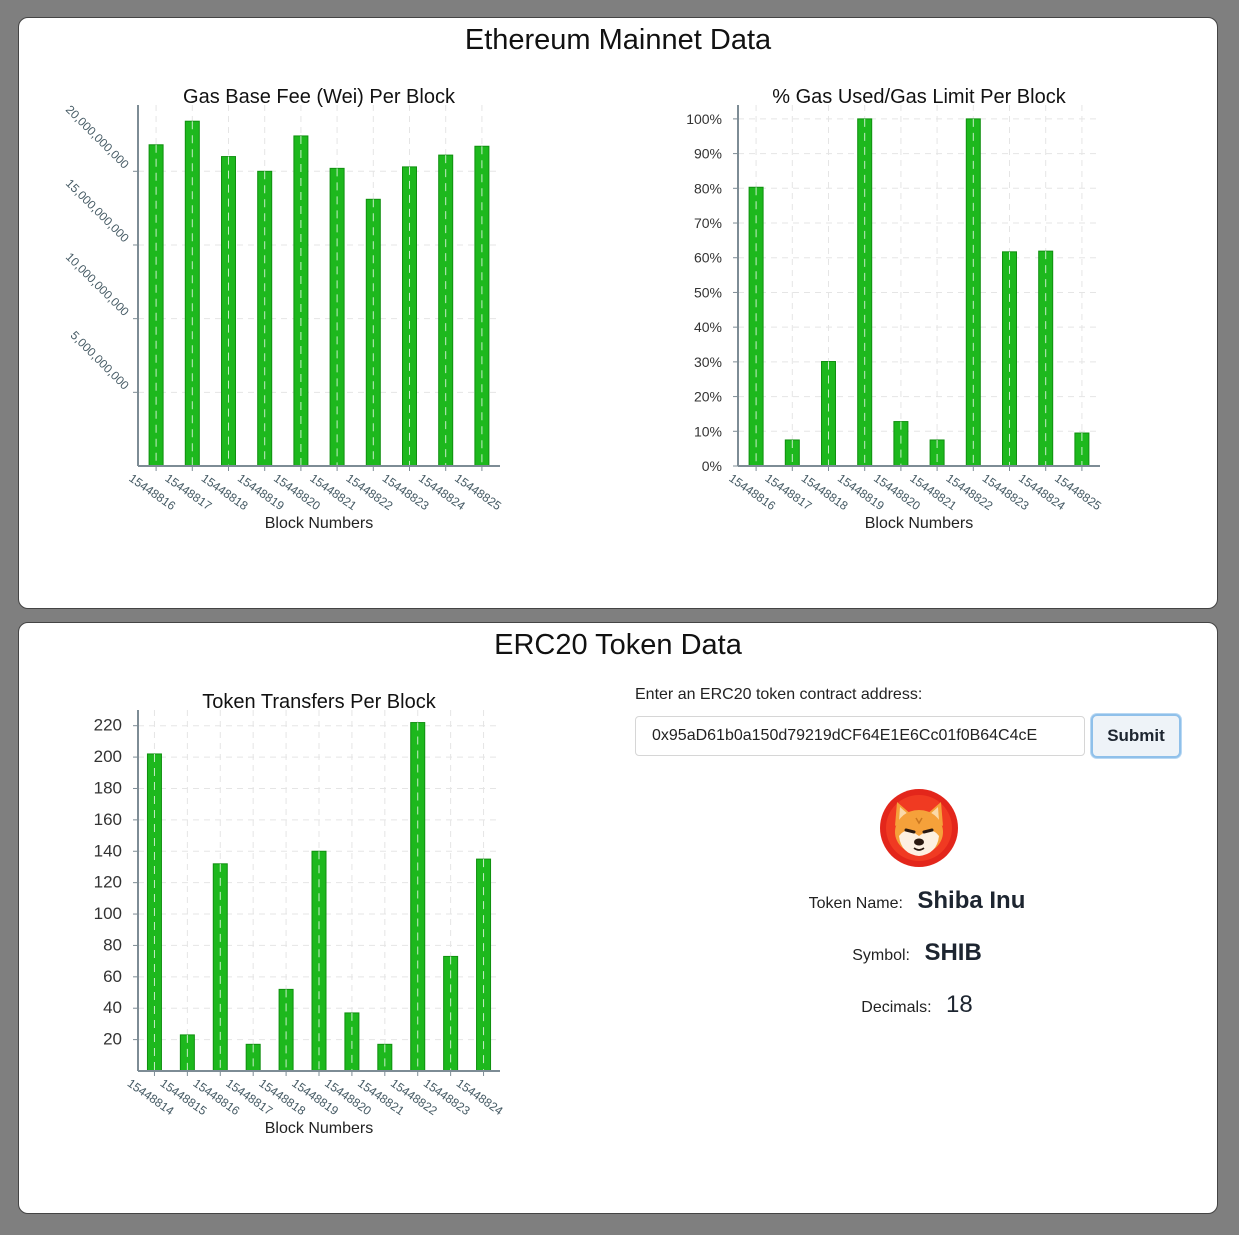  Describe the element at coordinates (97, 284) in the screenshot. I see `y-tick-label: 10,000,000,000` at that location.